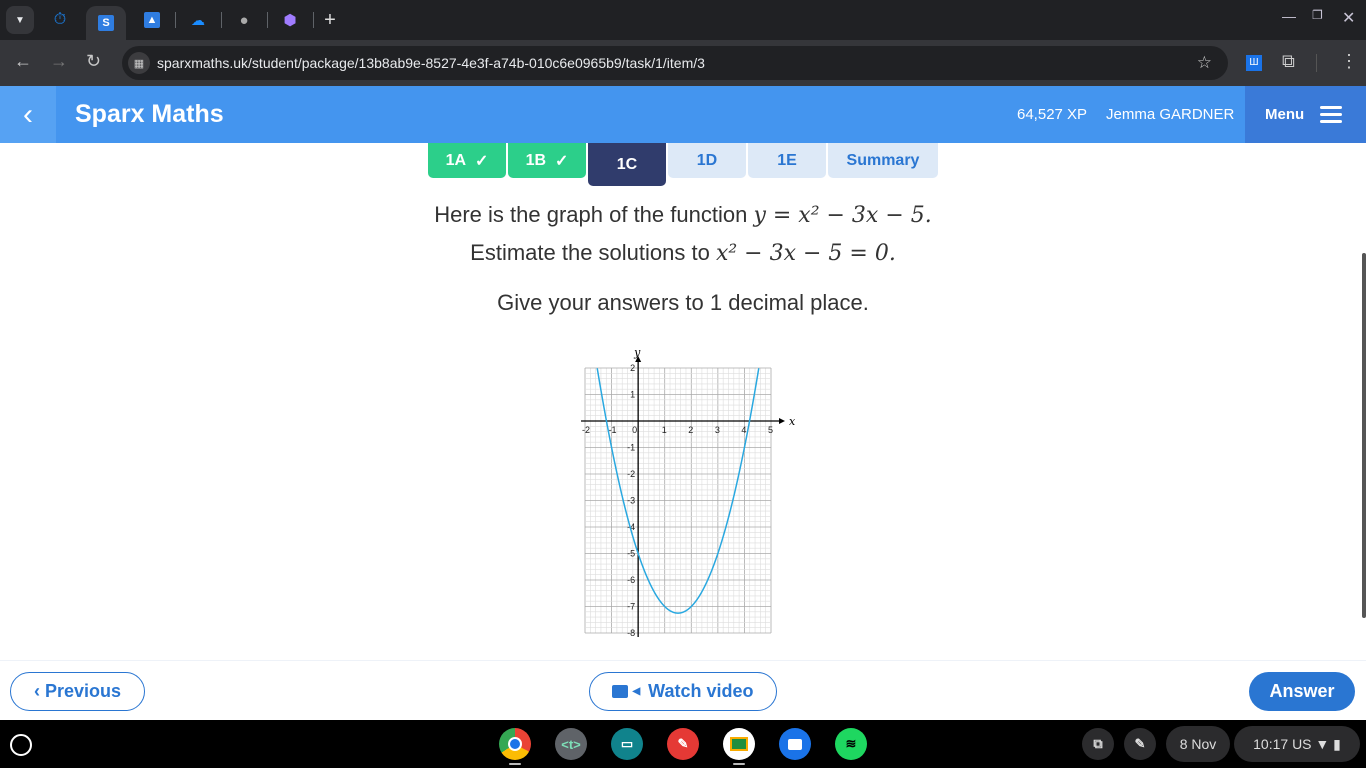  Describe the element at coordinates (149, 114) in the screenshot. I see `app-title: Sparx Maths` at that location.